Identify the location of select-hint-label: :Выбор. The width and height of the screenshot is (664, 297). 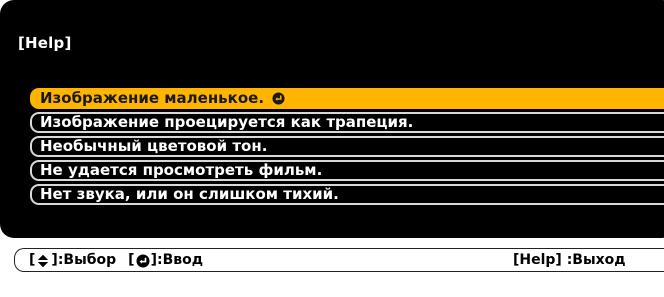
(87, 260).